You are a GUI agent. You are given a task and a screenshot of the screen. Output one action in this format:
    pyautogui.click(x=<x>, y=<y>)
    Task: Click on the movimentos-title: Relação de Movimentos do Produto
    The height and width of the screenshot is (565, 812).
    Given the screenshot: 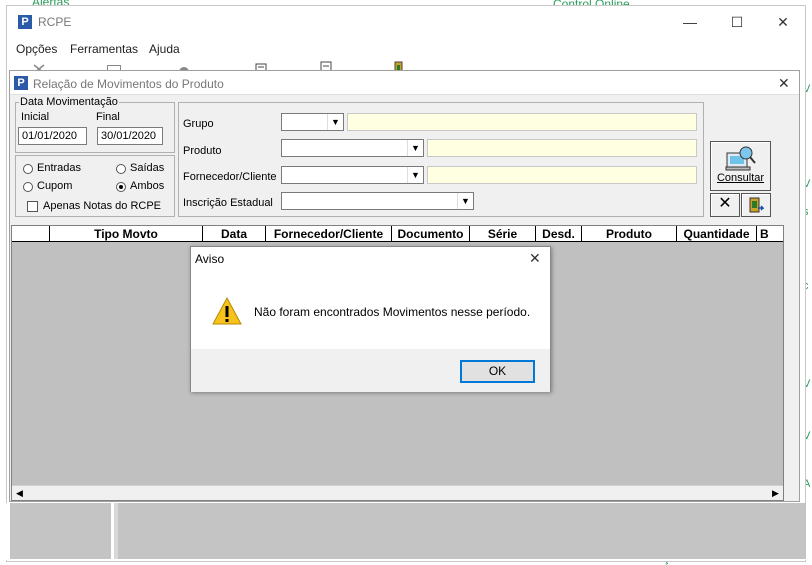 What is the action you would take?
    pyautogui.click(x=128, y=84)
    